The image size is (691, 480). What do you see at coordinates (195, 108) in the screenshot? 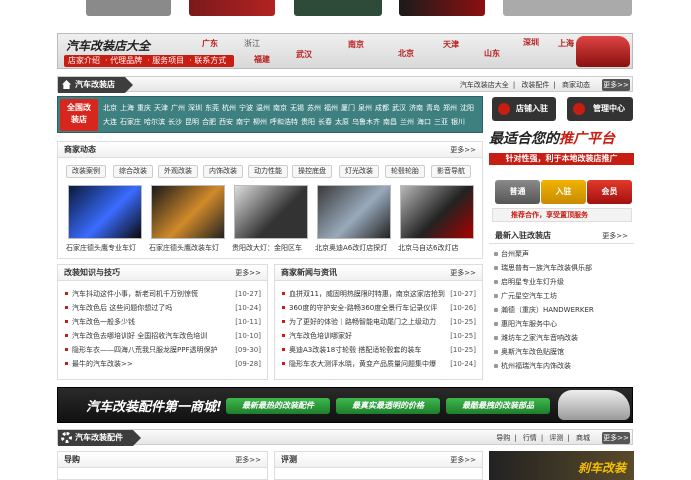
I see `city-link: 深圳` at bounding box center [195, 108].